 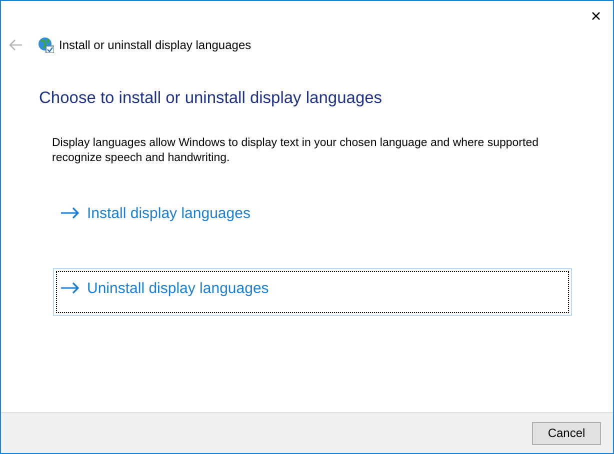 I want to click on back-arrow-icon, so click(x=16, y=45).